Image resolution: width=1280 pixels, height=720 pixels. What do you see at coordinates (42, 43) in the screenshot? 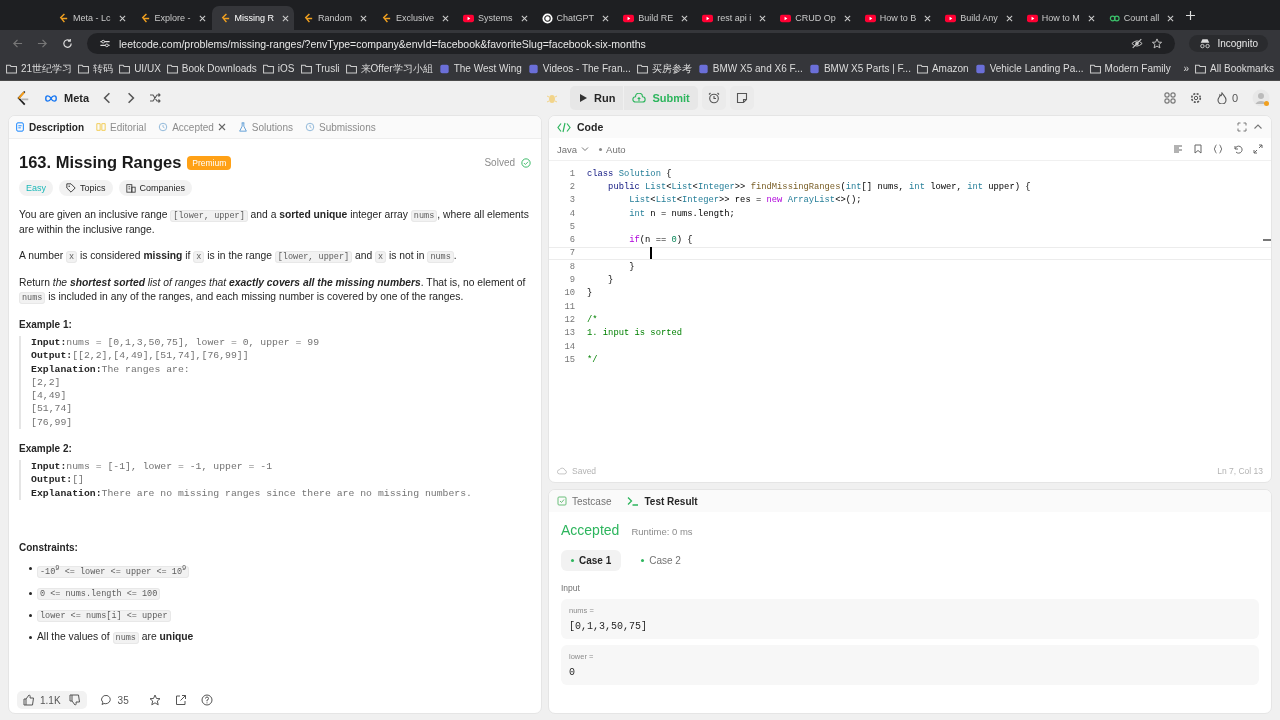
I see `forward-arrow-icon` at bounding box center [42, 43].